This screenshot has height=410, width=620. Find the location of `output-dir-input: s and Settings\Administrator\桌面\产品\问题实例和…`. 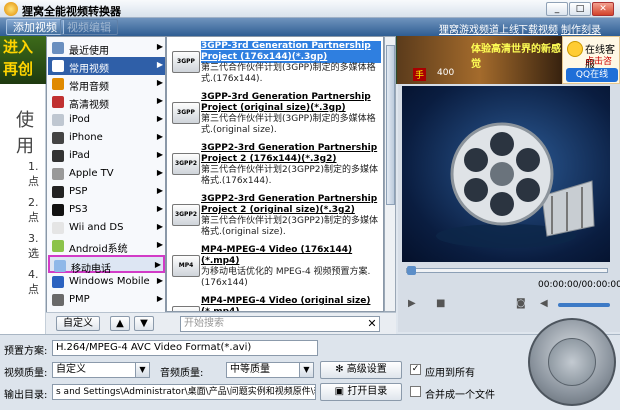

output-dir-input: s and Settings\Administrator\桌面\产品\问题实例和… is located at coordinates (184, 392).